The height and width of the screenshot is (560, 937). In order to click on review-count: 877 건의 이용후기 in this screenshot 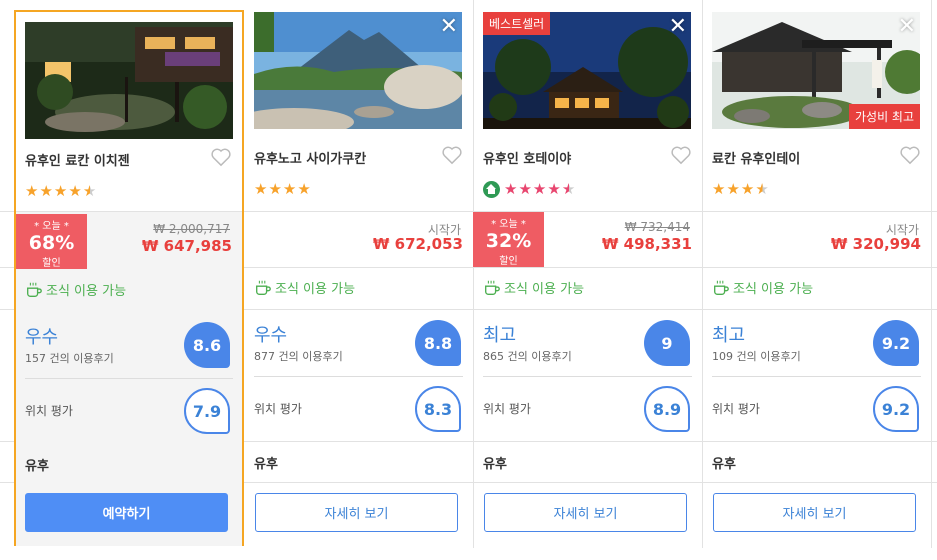, I will do `click(298, 356)`.